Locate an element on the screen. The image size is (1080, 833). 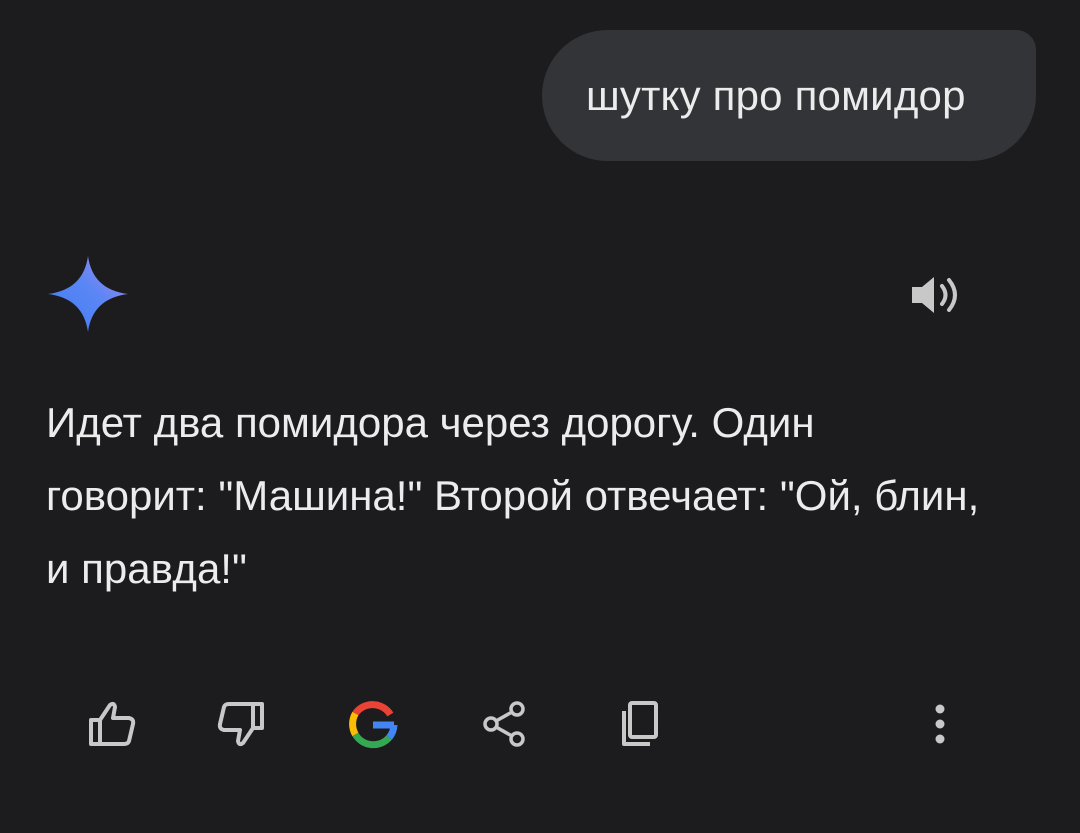
thumbs-down-button is located at coordinates (242, 724).